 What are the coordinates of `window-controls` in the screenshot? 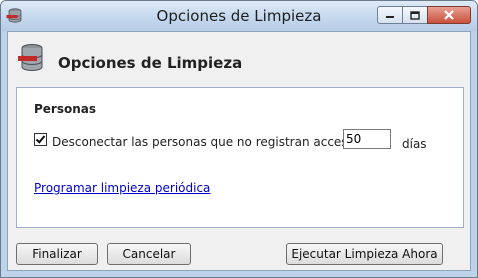 It's located at (424, 15).